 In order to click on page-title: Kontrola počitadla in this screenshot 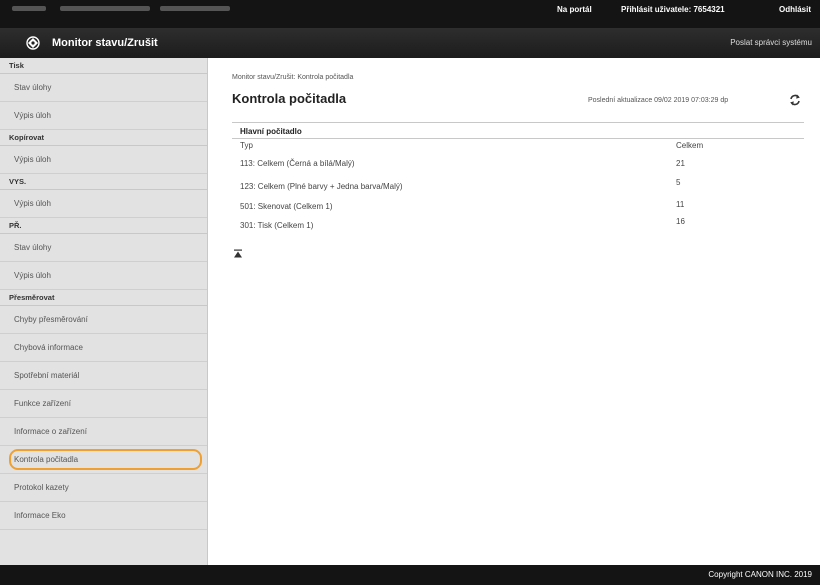, I will do `click(289, 98)`.